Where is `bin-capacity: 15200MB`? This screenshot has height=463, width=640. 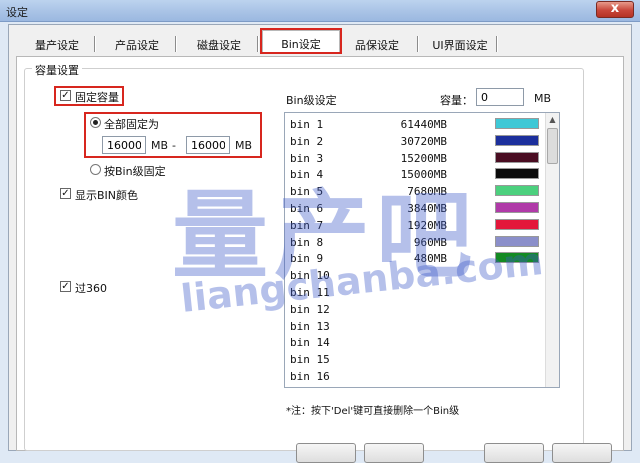 bin-capacity: 15200MB is located at coordinates (423, 158).